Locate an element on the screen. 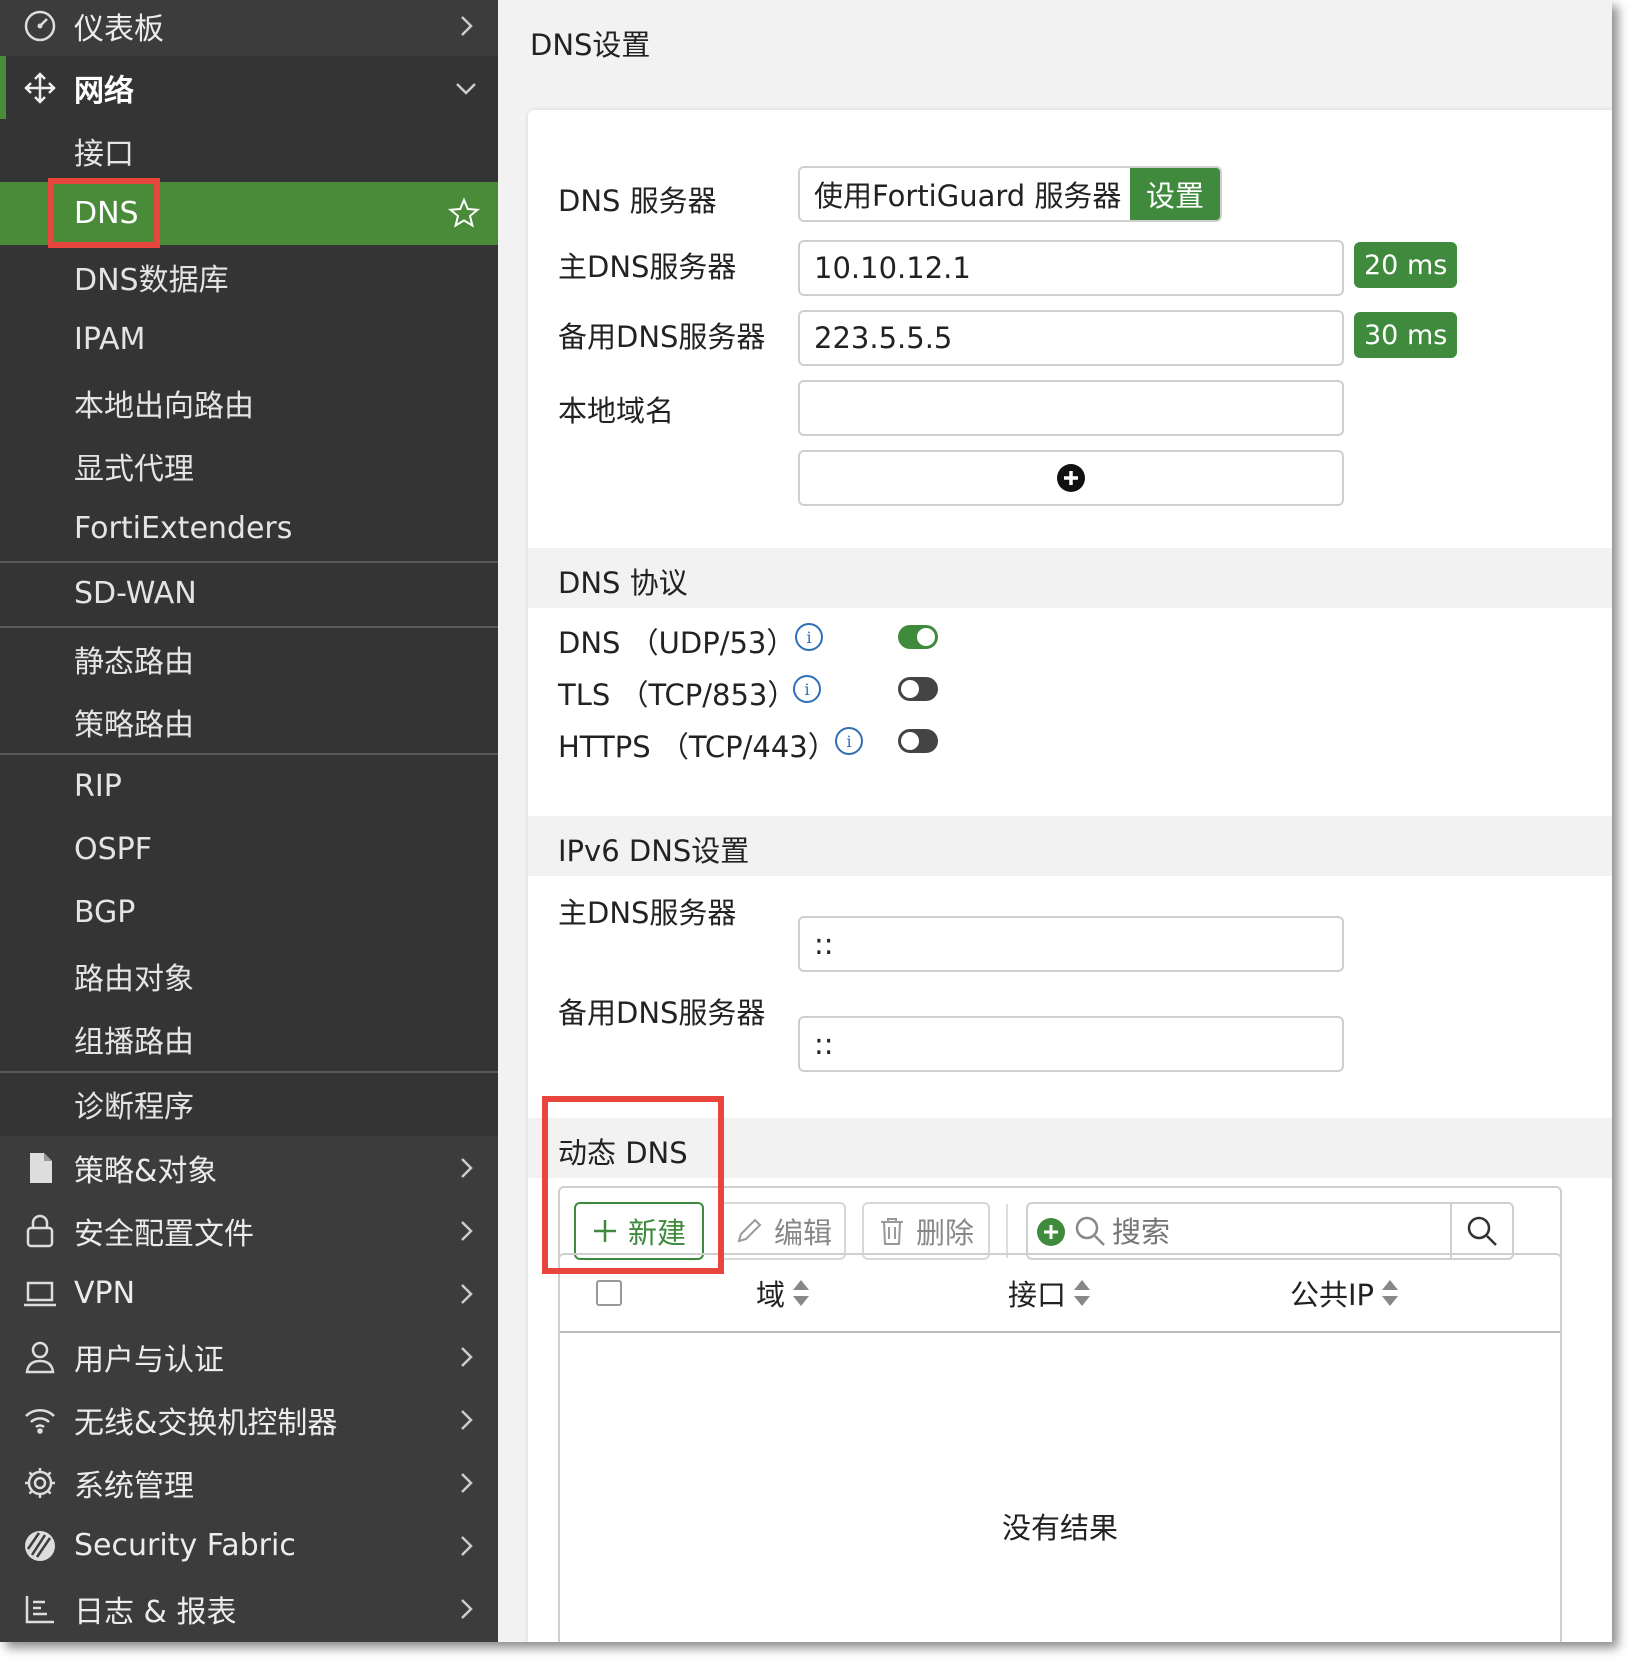 This screenshot has height=1662, width=1632. delete-button-label: 删除 is located at coordinates (944, 1233).